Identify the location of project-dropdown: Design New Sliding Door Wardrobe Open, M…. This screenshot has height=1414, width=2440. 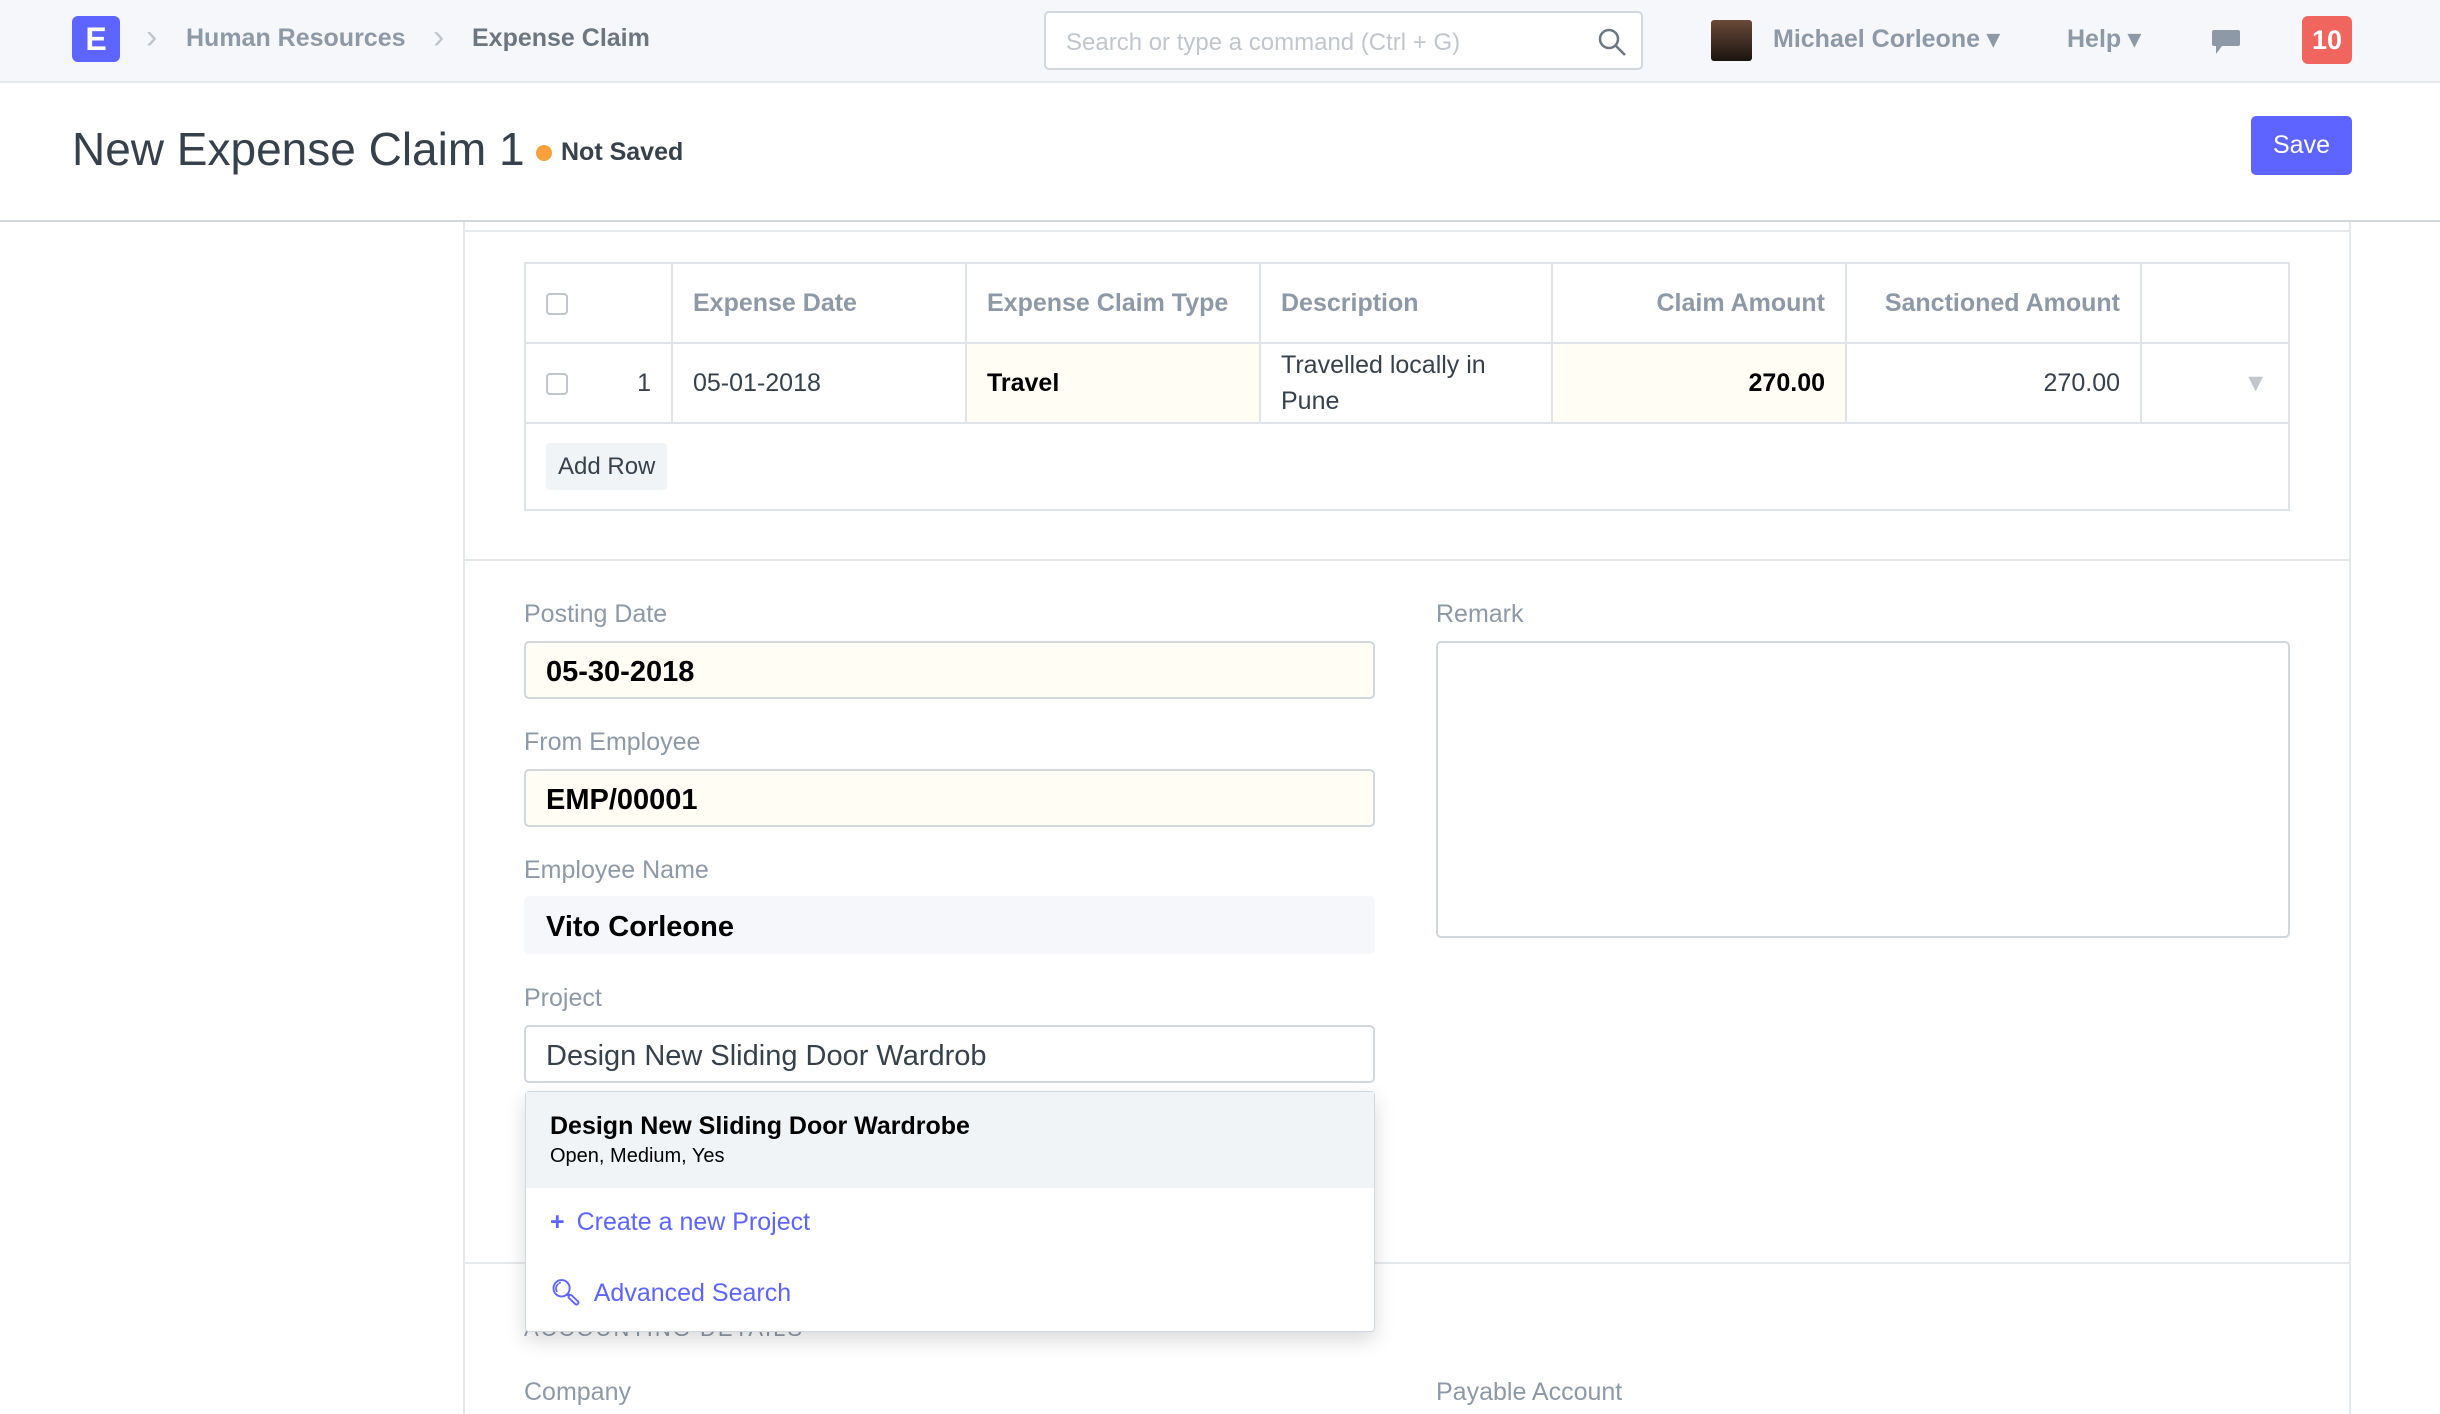
(950, 1211).